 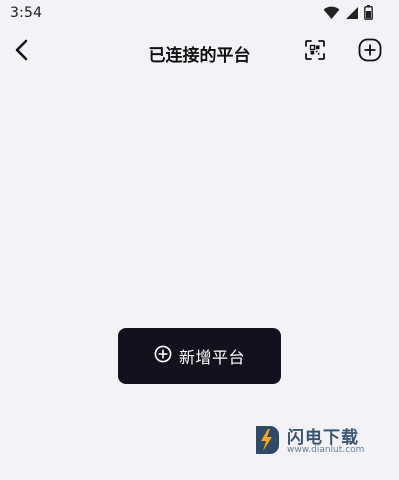 I want to click on status-time: 3:54, so click(x=26, y=13).